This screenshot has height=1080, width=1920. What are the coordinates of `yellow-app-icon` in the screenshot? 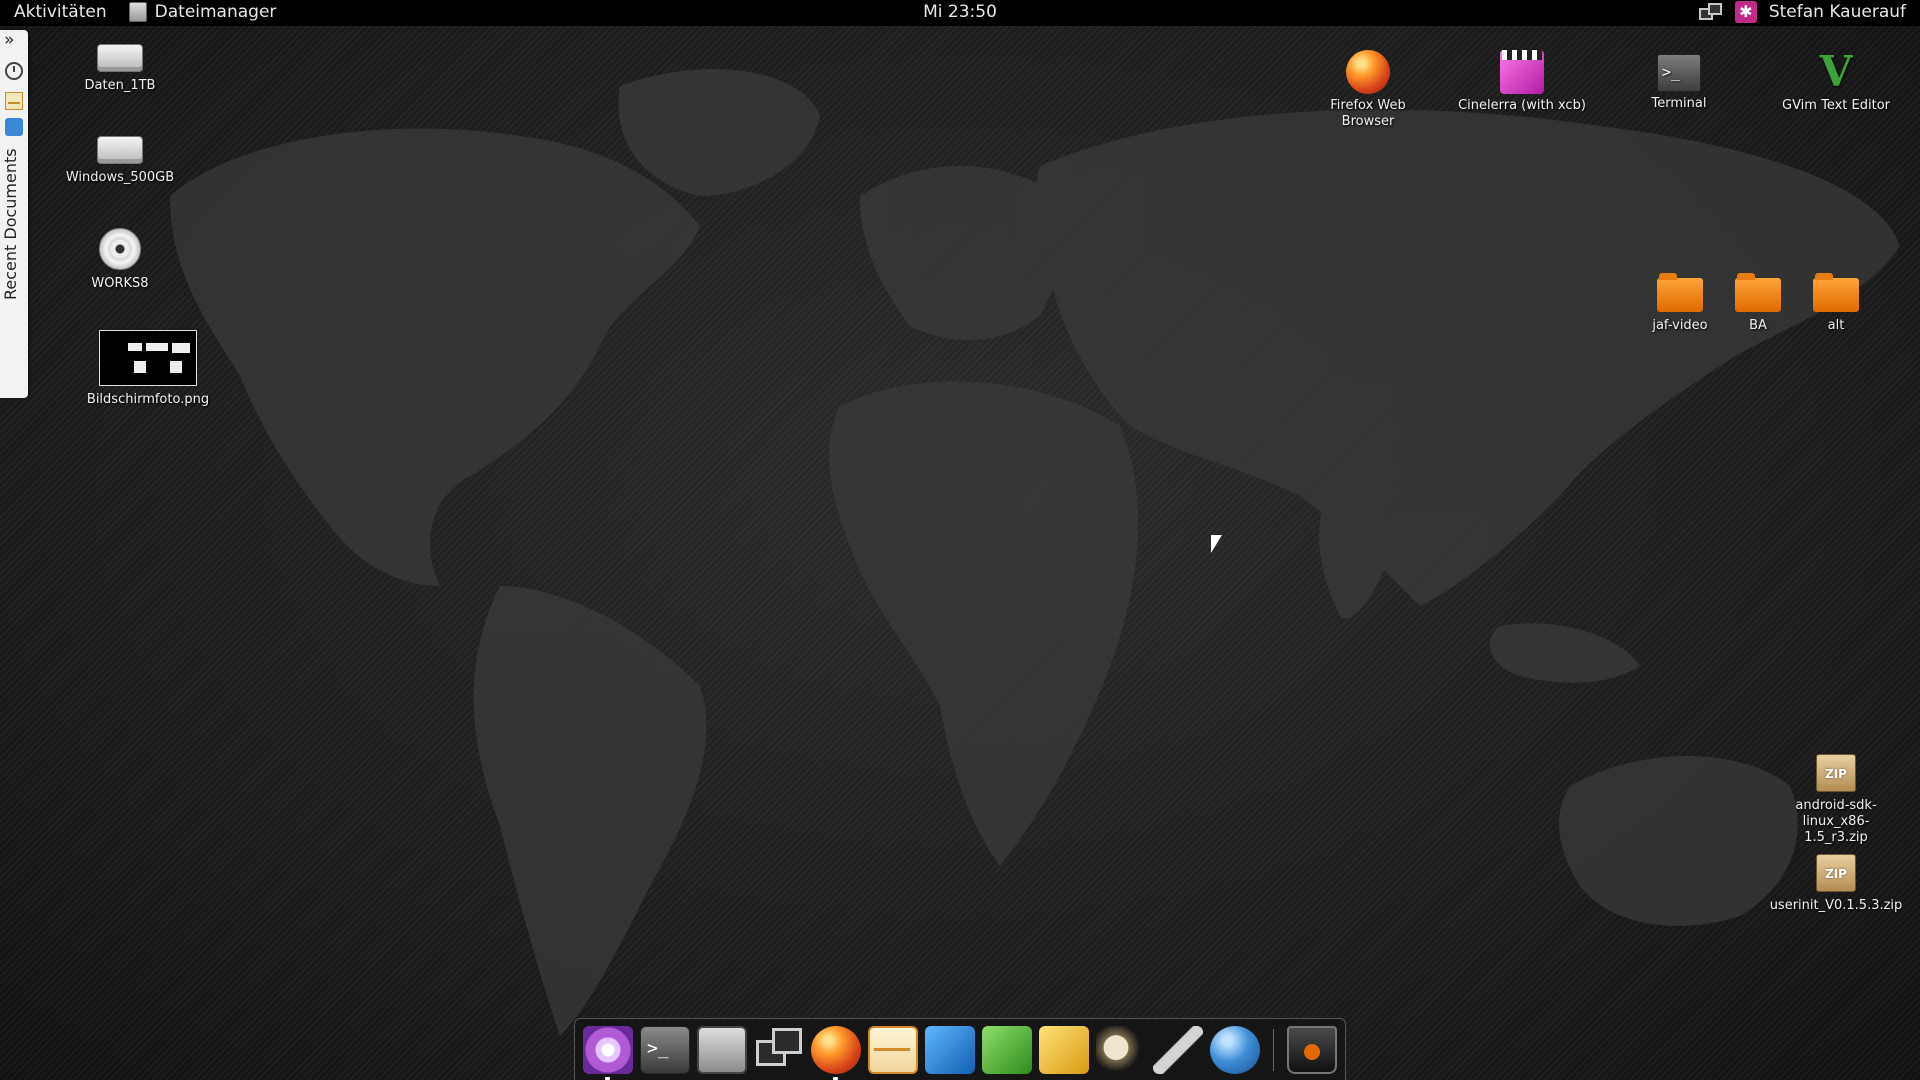 It's located at (1064, 1050).